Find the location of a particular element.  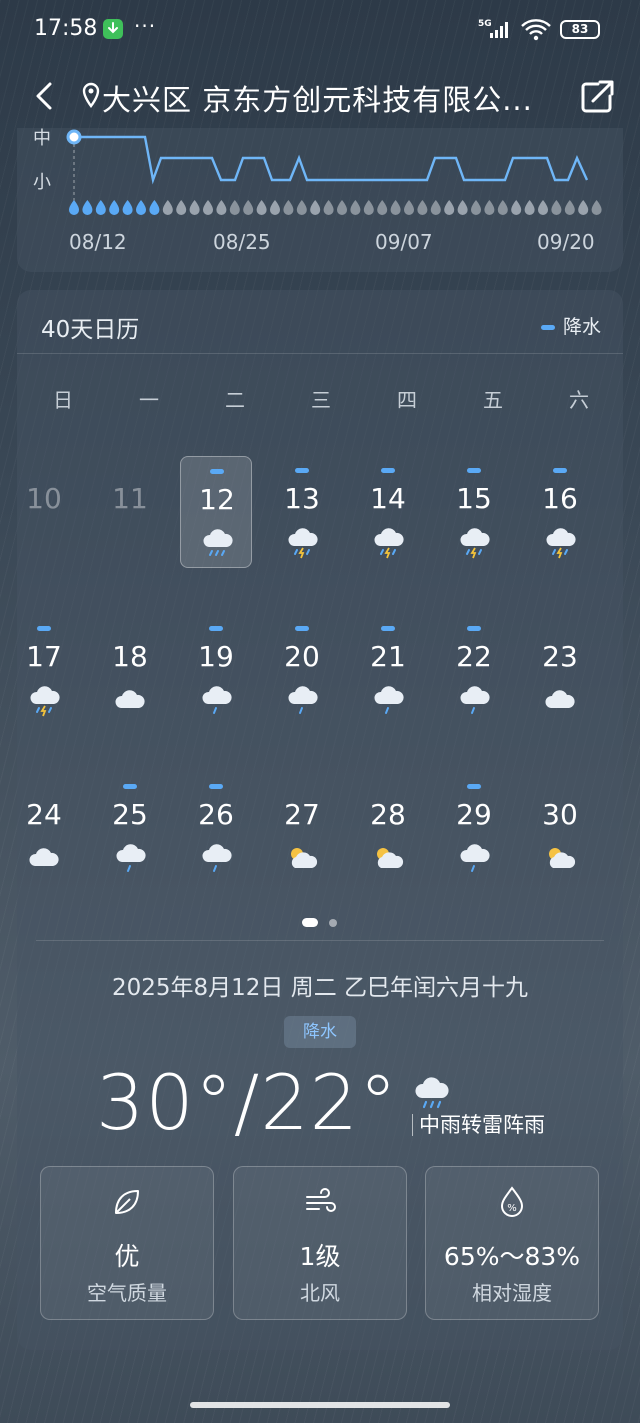

day-number: 19 is located at coordinates (216, 656).